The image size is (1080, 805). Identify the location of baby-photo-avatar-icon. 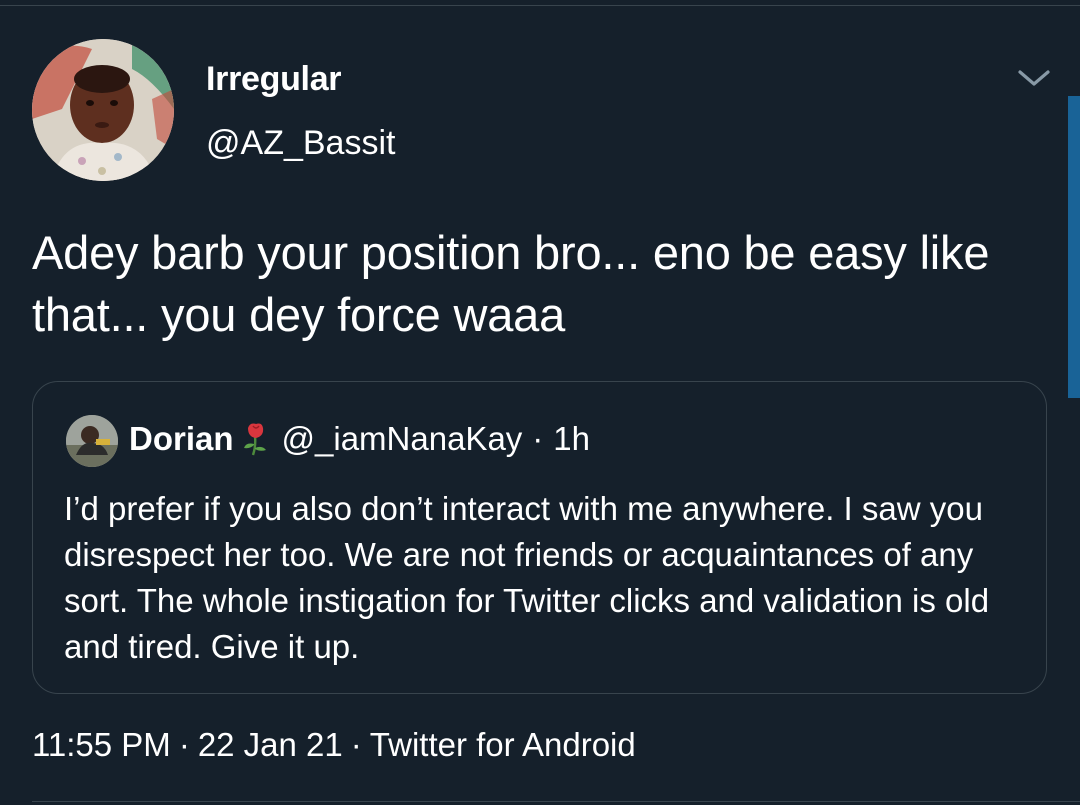
(103, 110).